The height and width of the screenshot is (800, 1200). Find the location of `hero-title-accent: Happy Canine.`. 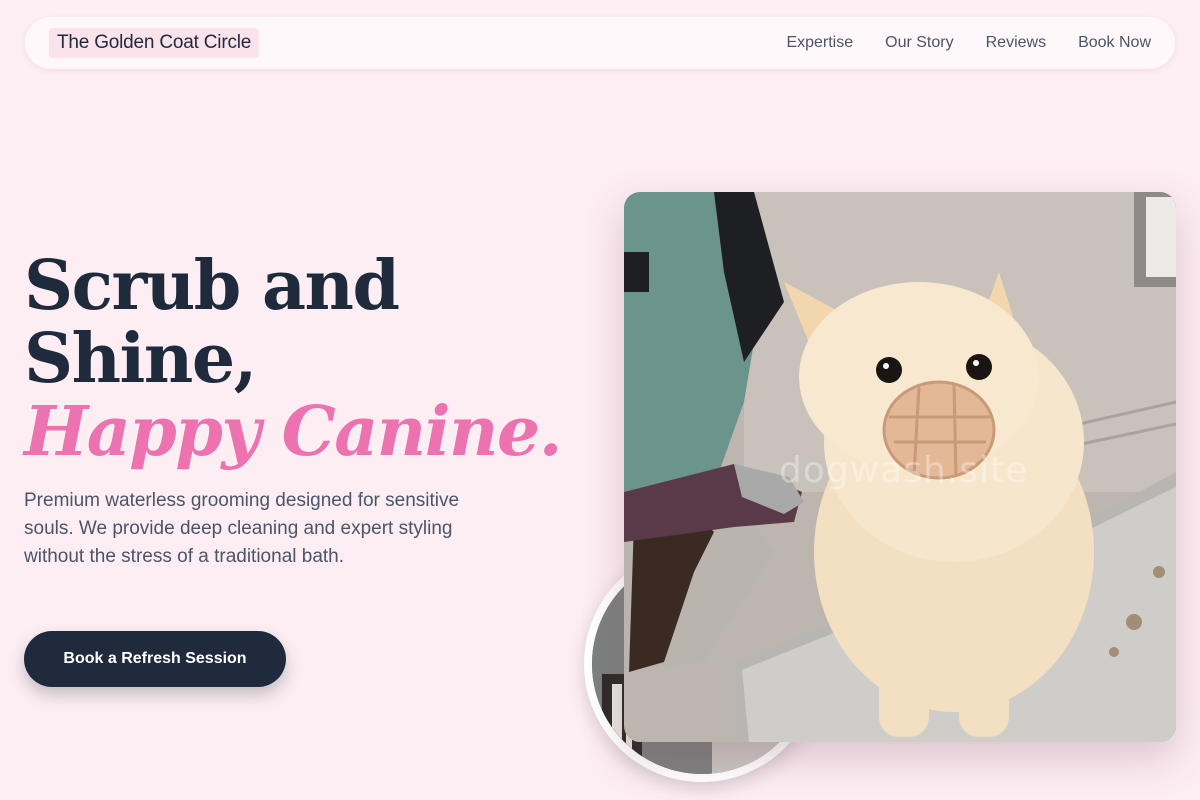

hero-title-accent: Happy Canine. is located at coordinates (293, 432).